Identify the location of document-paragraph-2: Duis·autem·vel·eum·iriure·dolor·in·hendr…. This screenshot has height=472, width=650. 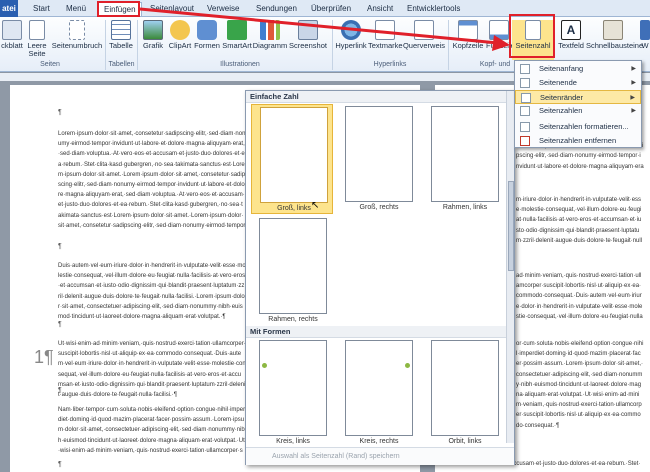
(152, 292).